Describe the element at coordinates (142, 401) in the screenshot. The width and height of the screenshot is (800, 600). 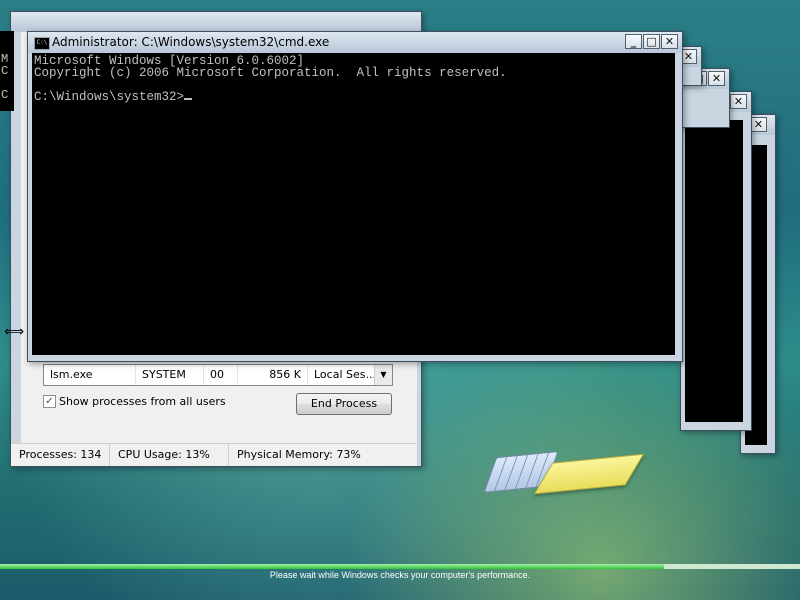
I see `show-all-users-label: Show processes from all users` at that location.